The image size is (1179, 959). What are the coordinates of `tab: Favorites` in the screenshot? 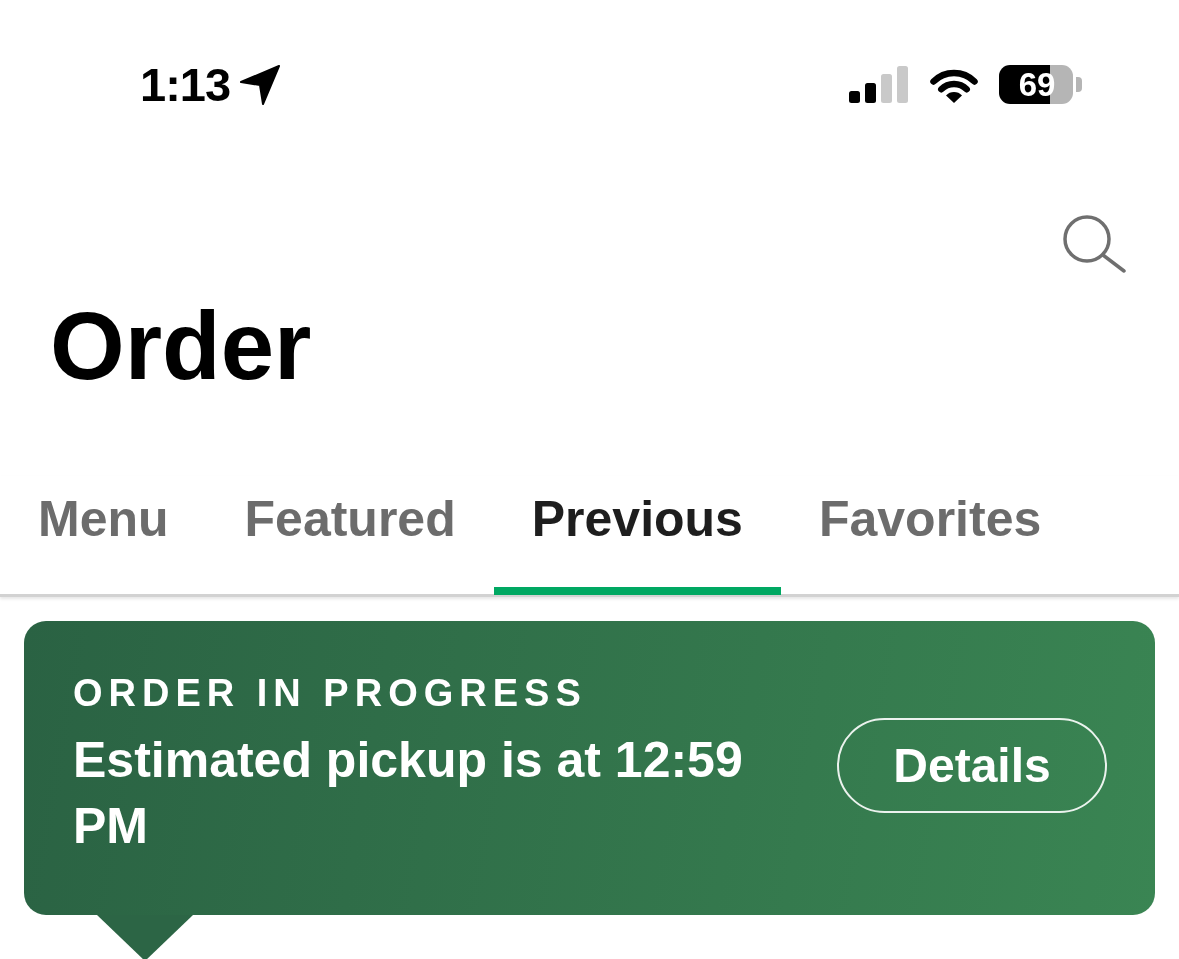 It's located at (930, 535).